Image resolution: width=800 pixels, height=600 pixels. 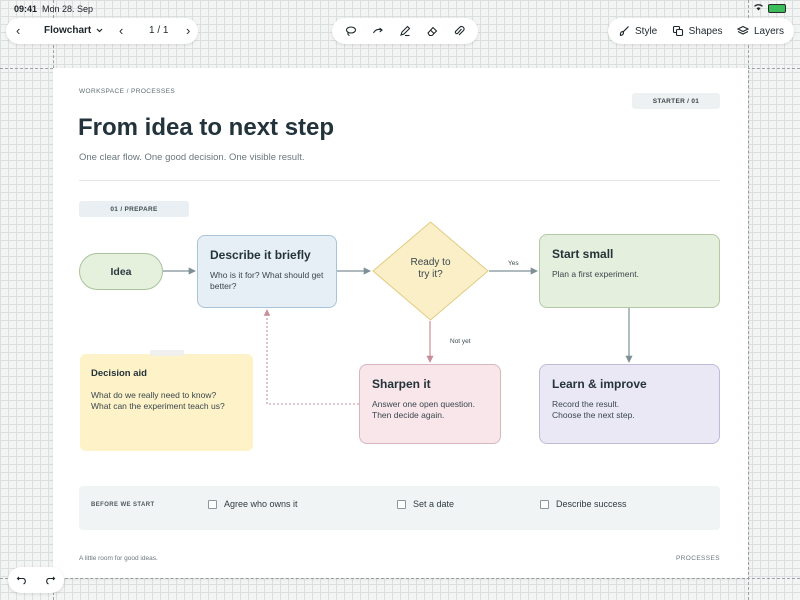 I want to click on start-small-node: Start small Plan a first experiment., so click(x=629, y=271).